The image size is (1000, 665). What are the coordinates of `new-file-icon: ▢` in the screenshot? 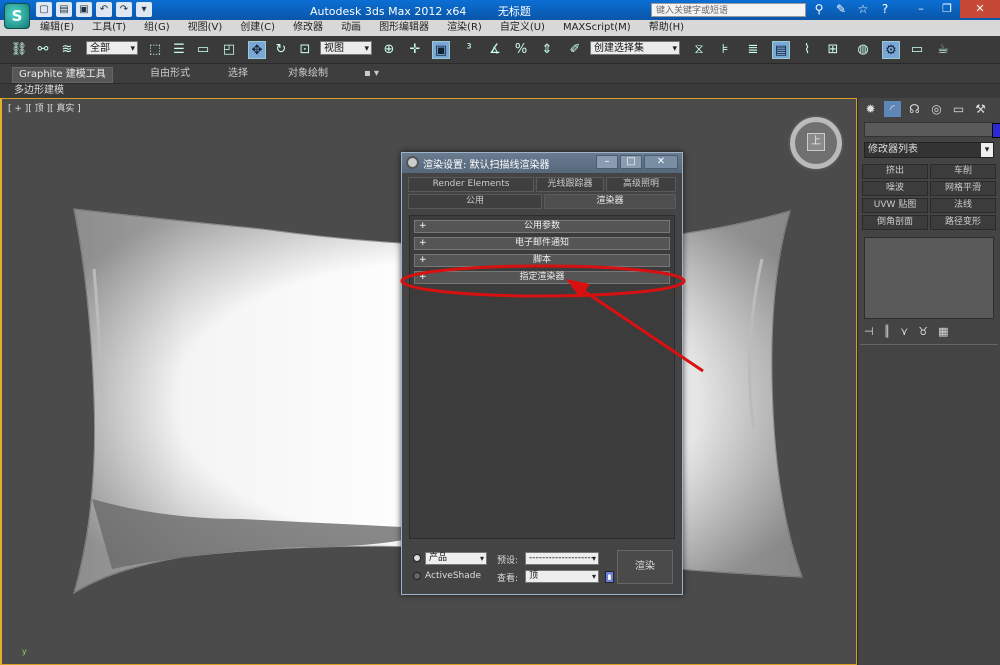 It's located at (44, 9).